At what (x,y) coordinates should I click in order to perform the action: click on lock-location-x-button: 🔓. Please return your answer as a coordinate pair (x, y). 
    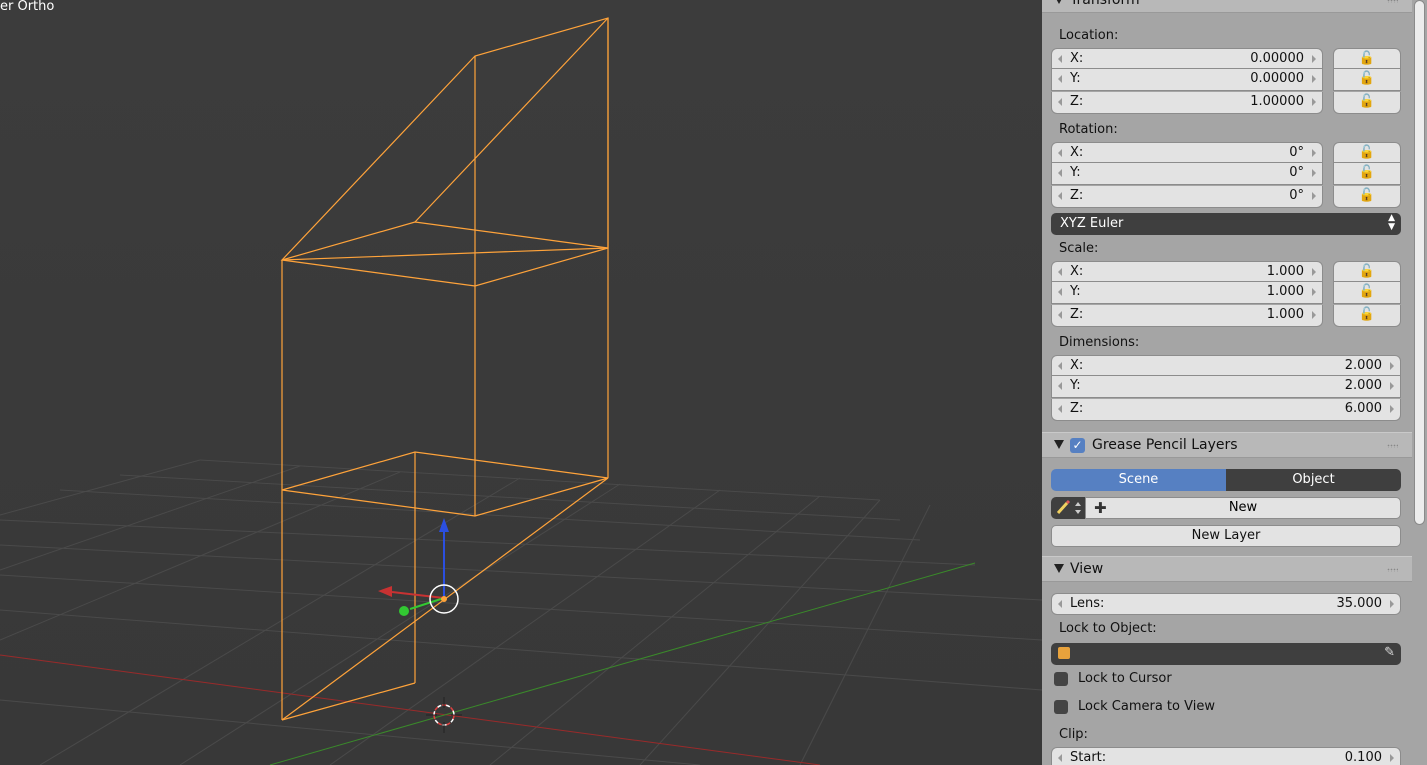
    Looking at the image, I should click on (1367, 58).